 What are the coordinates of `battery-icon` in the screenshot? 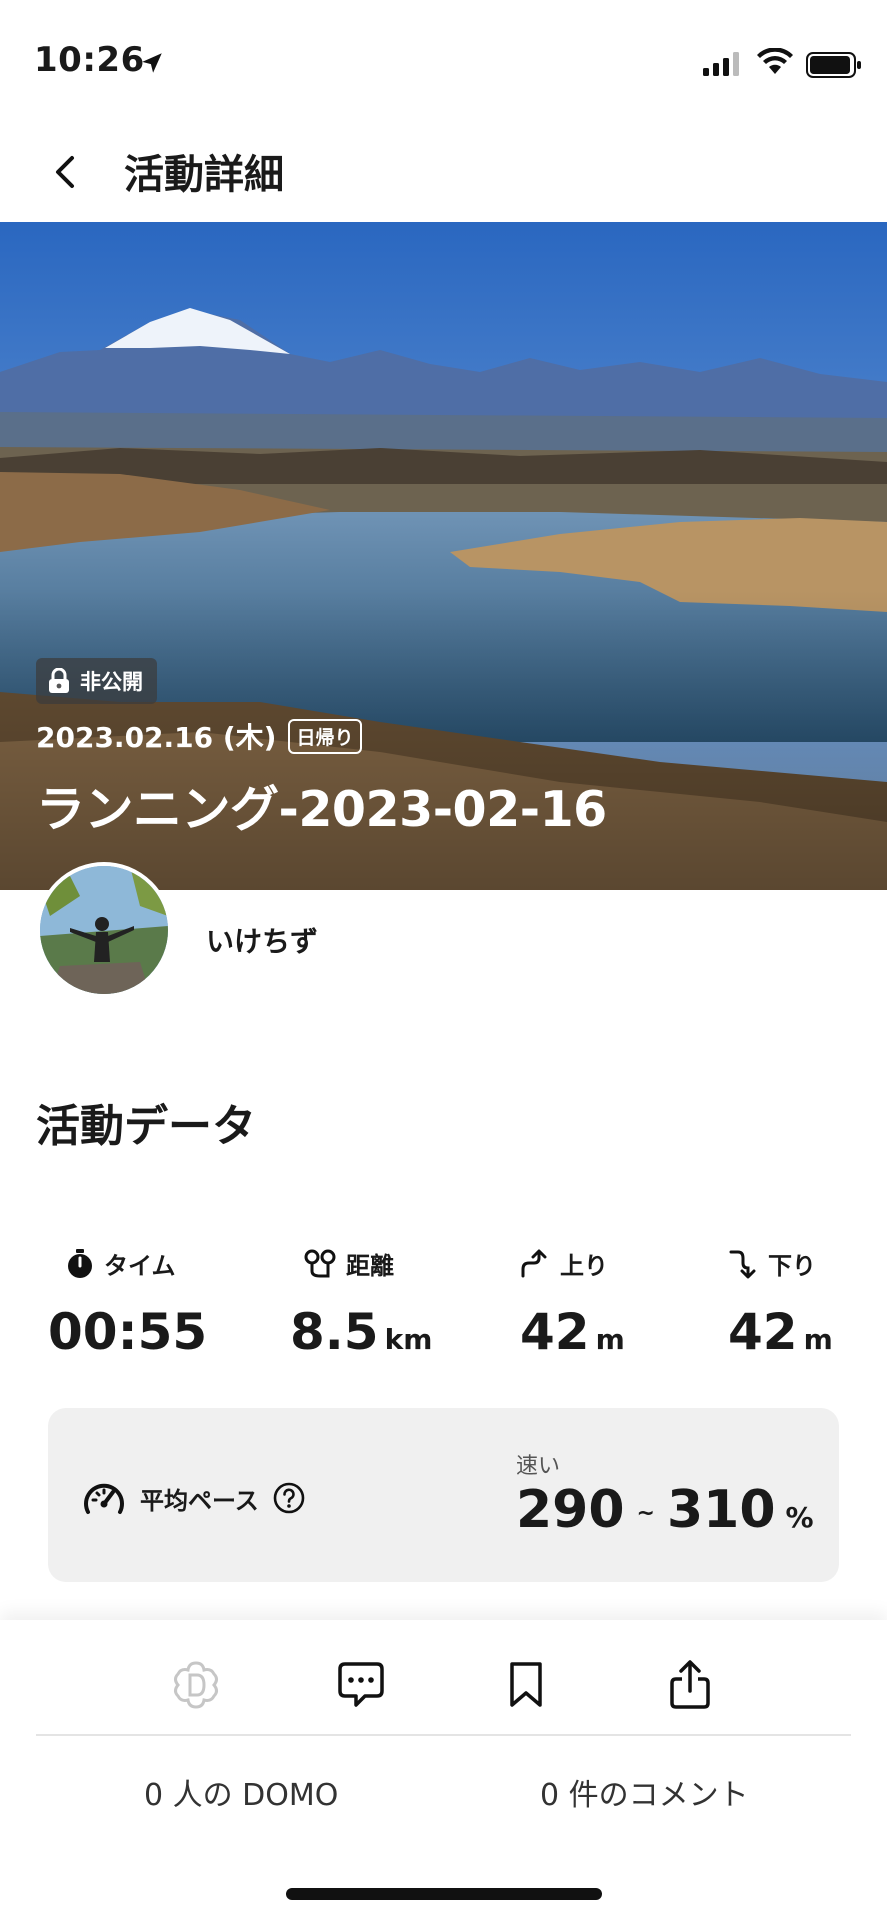 It's located at (833, 65).